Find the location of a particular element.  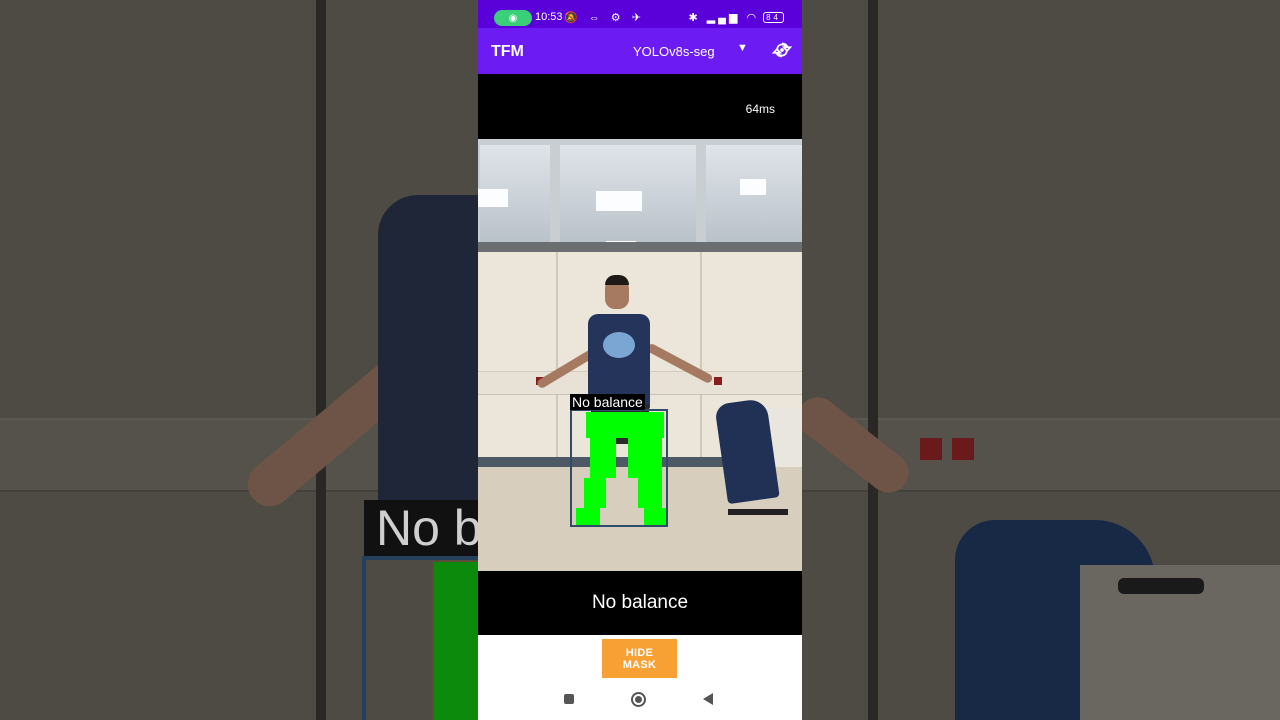

screen-record-indicator: ◉ is located at coordinates (513, 18).